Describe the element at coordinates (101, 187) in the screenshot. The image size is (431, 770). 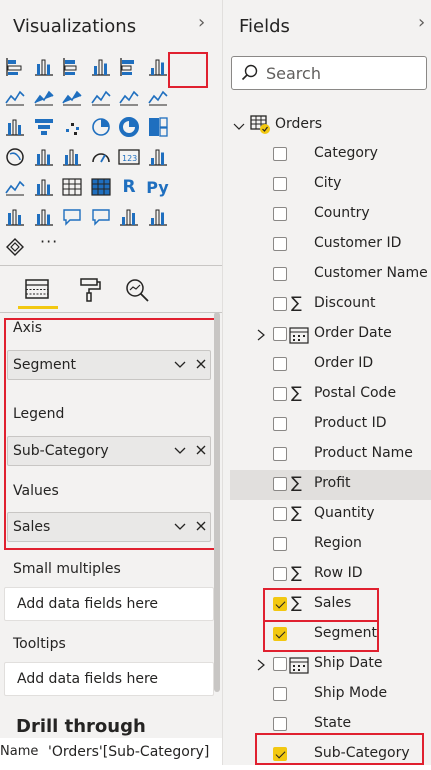
I see `matrix-icon` at that location.